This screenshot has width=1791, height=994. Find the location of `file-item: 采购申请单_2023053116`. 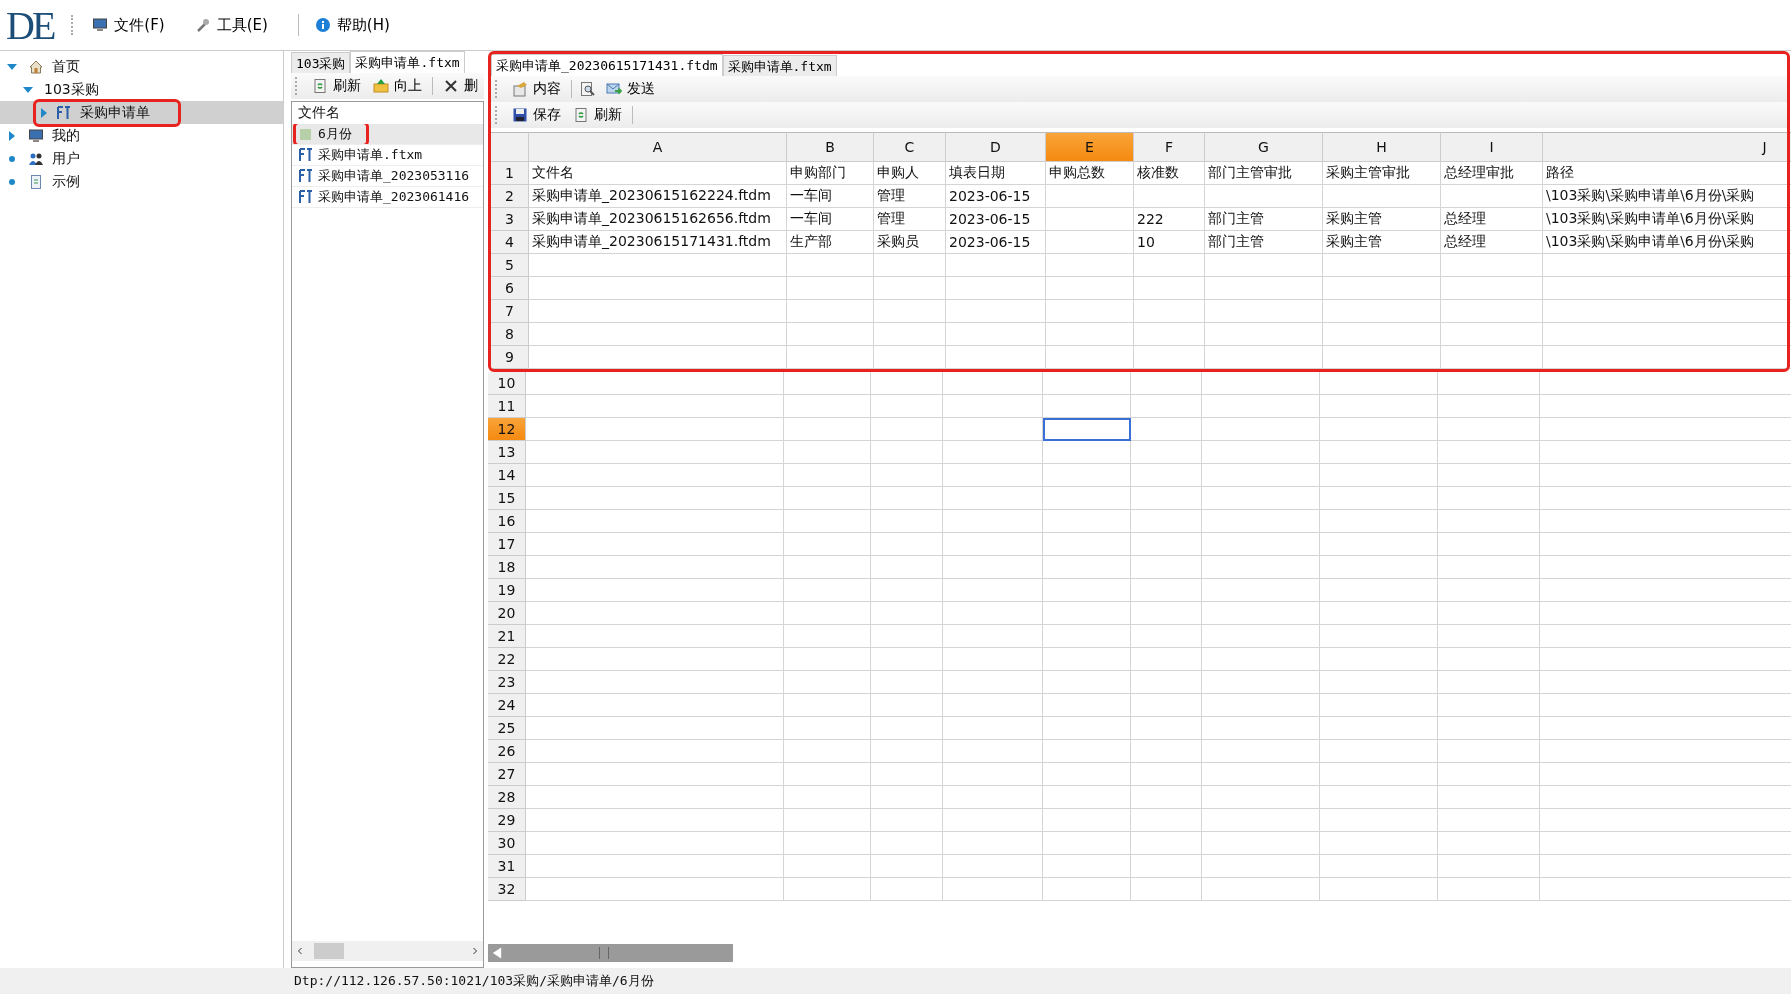

file-item: 采购申请单_2023053116 is located at coordinates (387, 176).